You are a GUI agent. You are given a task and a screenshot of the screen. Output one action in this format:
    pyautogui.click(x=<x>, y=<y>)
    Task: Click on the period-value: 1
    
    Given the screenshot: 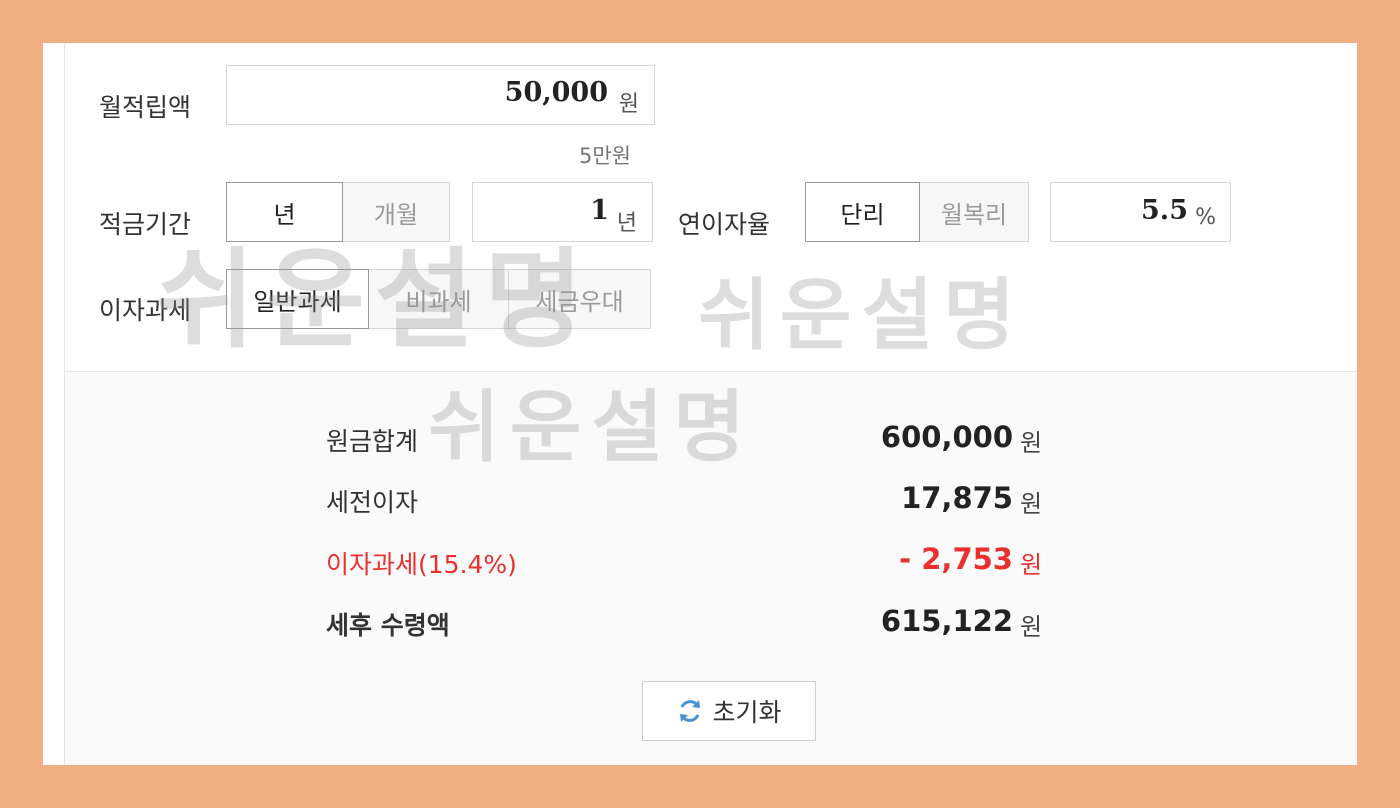 What is the action you would take?
    pyautogui.click(x=599, y=210)
    